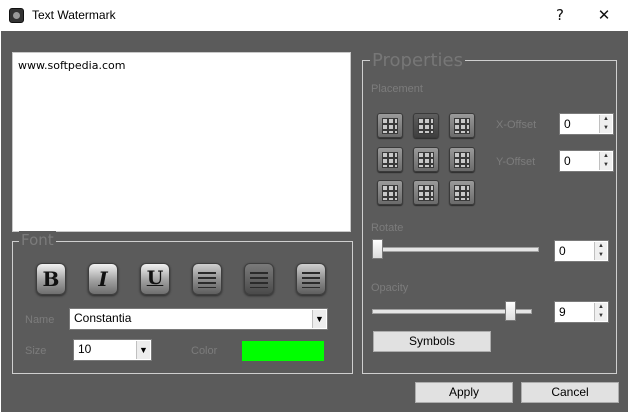 This screenshot has width=629, height=413. What do you see at coordinates (283, 351) in the screenshot?
I see `font-color-swatch` at bounding box center [283, 351].